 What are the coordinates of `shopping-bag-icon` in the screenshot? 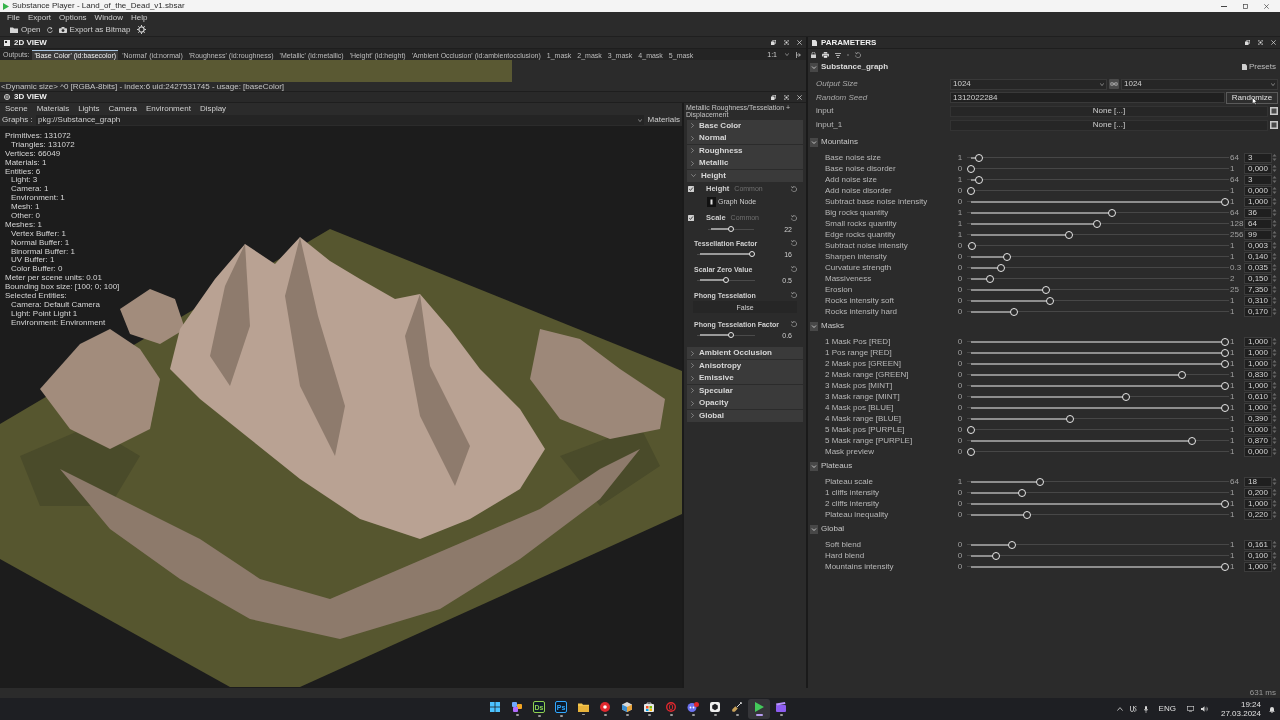 It's located at (649, 707).